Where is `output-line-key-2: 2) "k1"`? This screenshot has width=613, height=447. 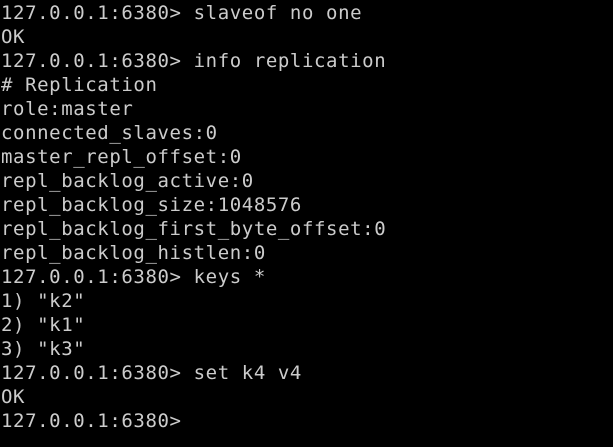 output-line-key-2: 2) "k1" is located at coordinates (43, 325).